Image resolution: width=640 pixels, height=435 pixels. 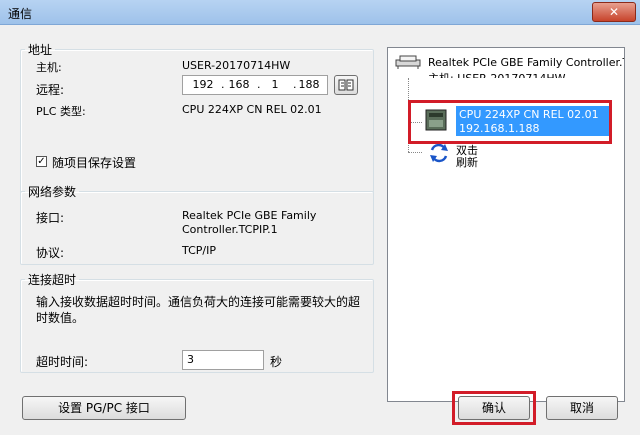 What do you see at coordinates (60, 318) in the screenshot?
I see `timeout-description-line2: 时数值。` at bounding box center [60, 318].